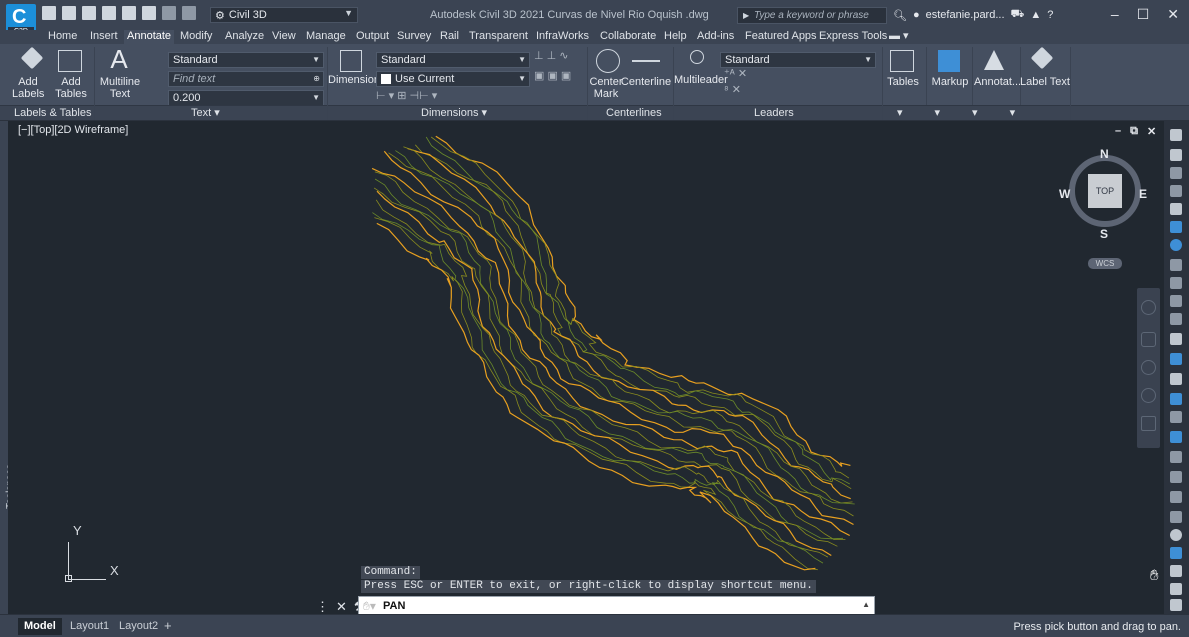  I want to click on dim-tools-icon: ⊢ ▾ ⊞ ⊣⊢ ▾, so click(411, 96).